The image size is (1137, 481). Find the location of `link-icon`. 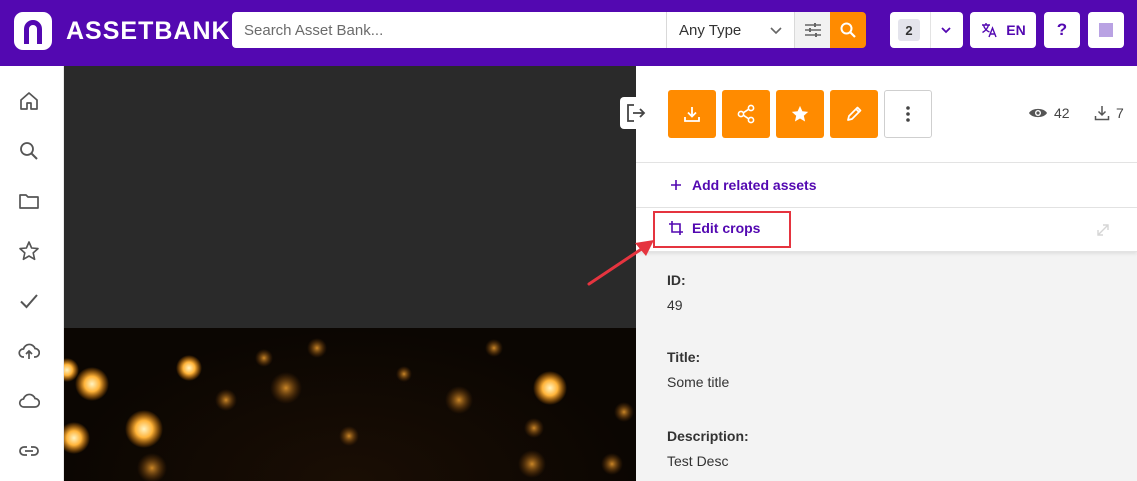

link-icon is located at coordinates (29, 451).